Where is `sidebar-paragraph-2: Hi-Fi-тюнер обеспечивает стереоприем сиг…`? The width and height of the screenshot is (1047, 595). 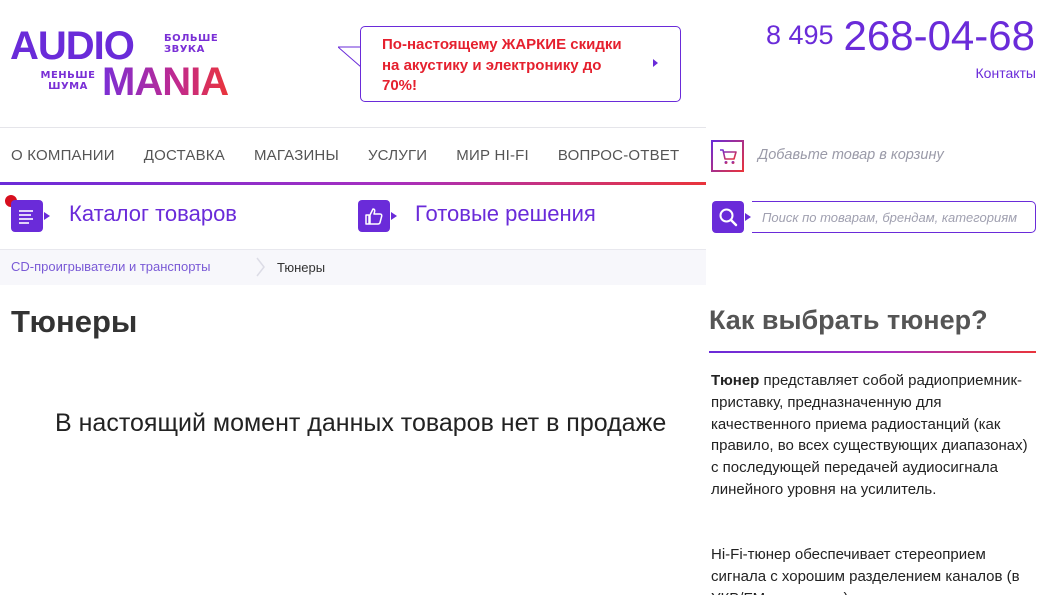 sidebar-paragraph-2: Hi-Fi-тюнер обеспечивает стереоприем сиг… is located at coordinates (865, 570).